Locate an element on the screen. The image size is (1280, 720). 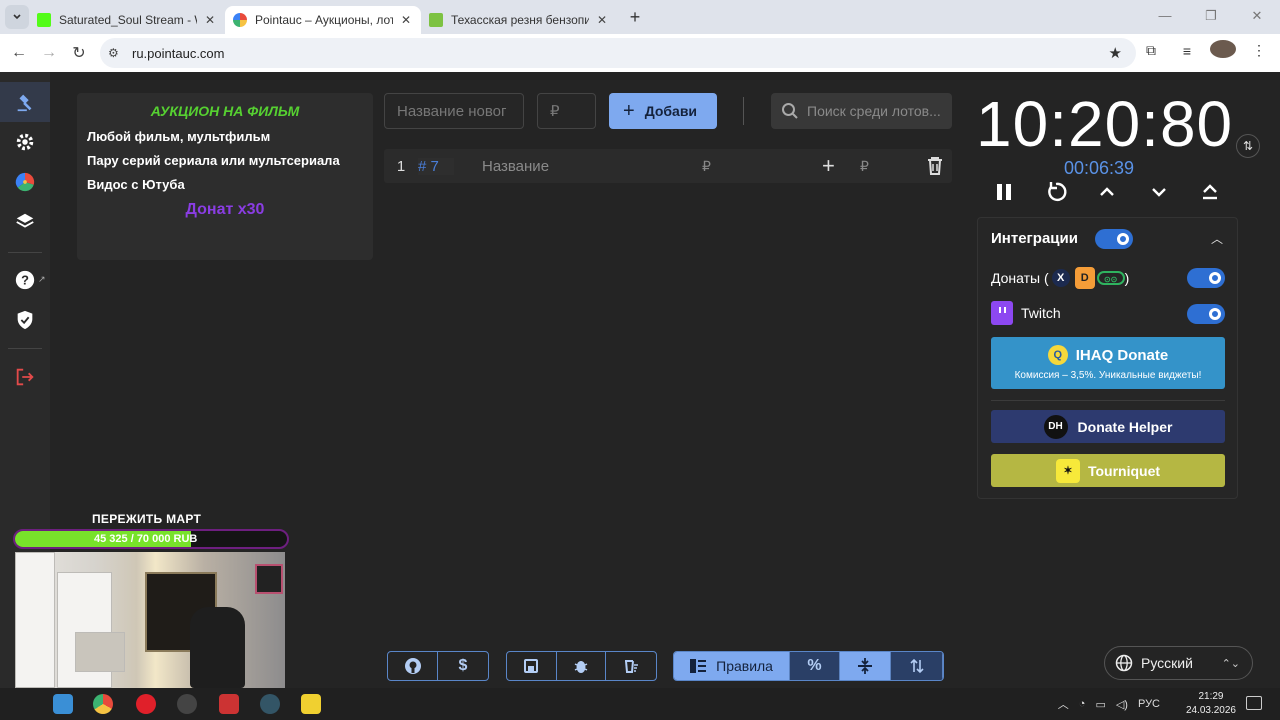
tab-list-button is located at coordinates (17, 17).